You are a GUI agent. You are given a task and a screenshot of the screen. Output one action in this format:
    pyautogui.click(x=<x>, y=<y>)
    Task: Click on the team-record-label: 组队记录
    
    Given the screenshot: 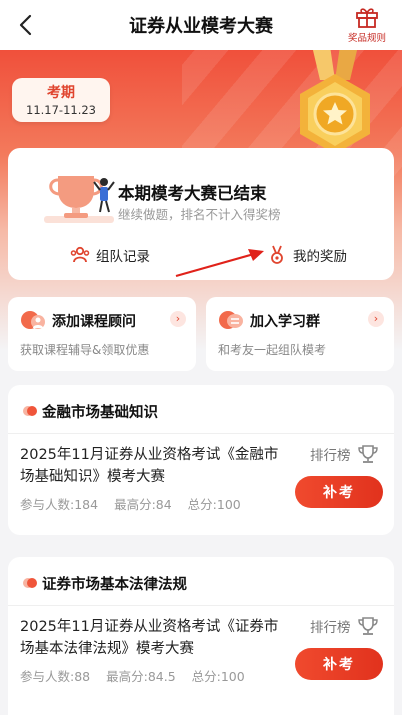 What is the action you would take?
    pyautogui.click(x=123, y=257)
    